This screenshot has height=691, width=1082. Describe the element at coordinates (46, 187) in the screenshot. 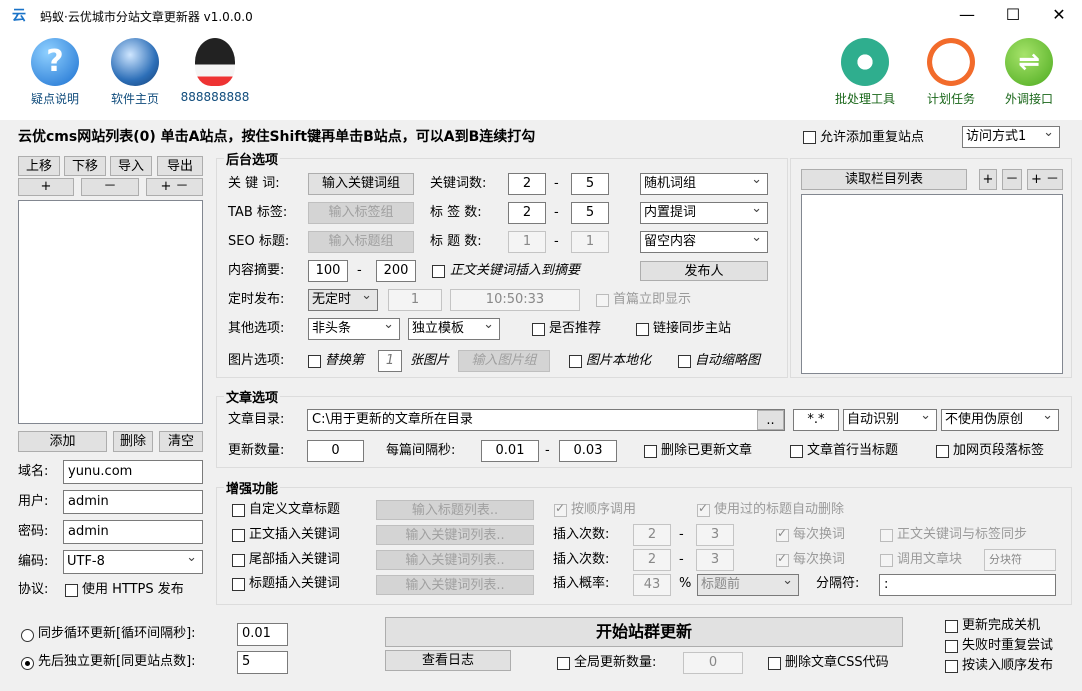

I see `site-plus-button: +` at that location.